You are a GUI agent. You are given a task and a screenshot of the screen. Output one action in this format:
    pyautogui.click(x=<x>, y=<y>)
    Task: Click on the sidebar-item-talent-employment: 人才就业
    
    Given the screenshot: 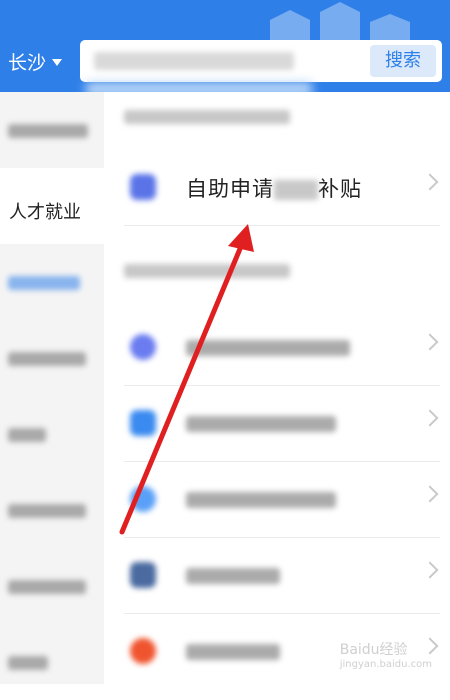 What is the action you would take?
    pyautogui.click(x=52, y=206)
    